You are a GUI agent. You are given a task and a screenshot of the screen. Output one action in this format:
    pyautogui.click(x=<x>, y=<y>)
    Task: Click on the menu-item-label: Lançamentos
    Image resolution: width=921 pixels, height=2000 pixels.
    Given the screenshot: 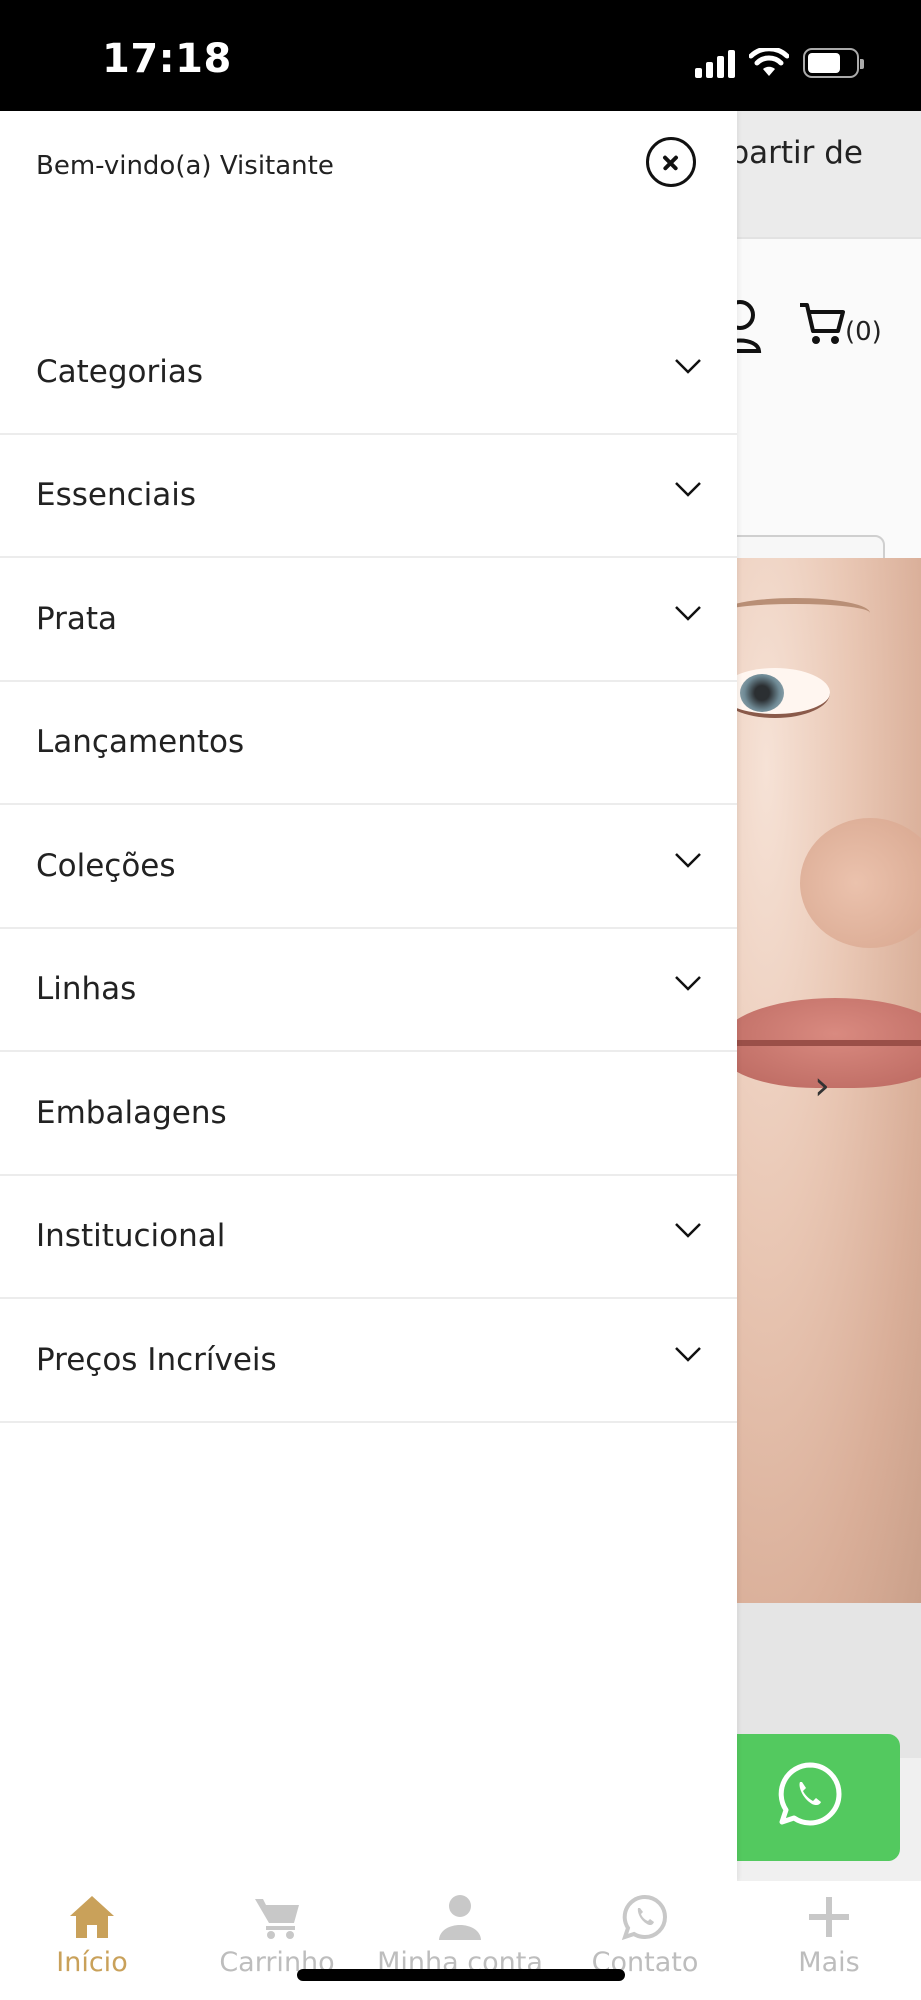 What is the action you would take?
    pyautogui.click(x=140, y=742)
    